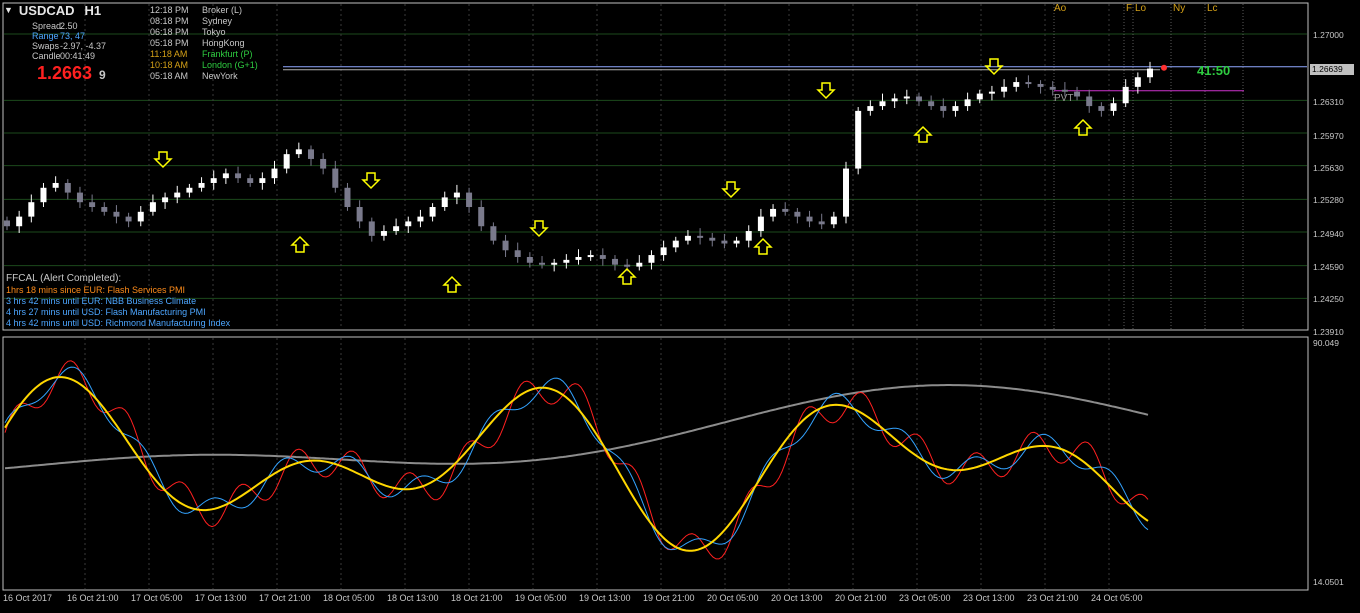 The image size is (1360, 613). I want to click on current-price-dot, so click(1164, 67).